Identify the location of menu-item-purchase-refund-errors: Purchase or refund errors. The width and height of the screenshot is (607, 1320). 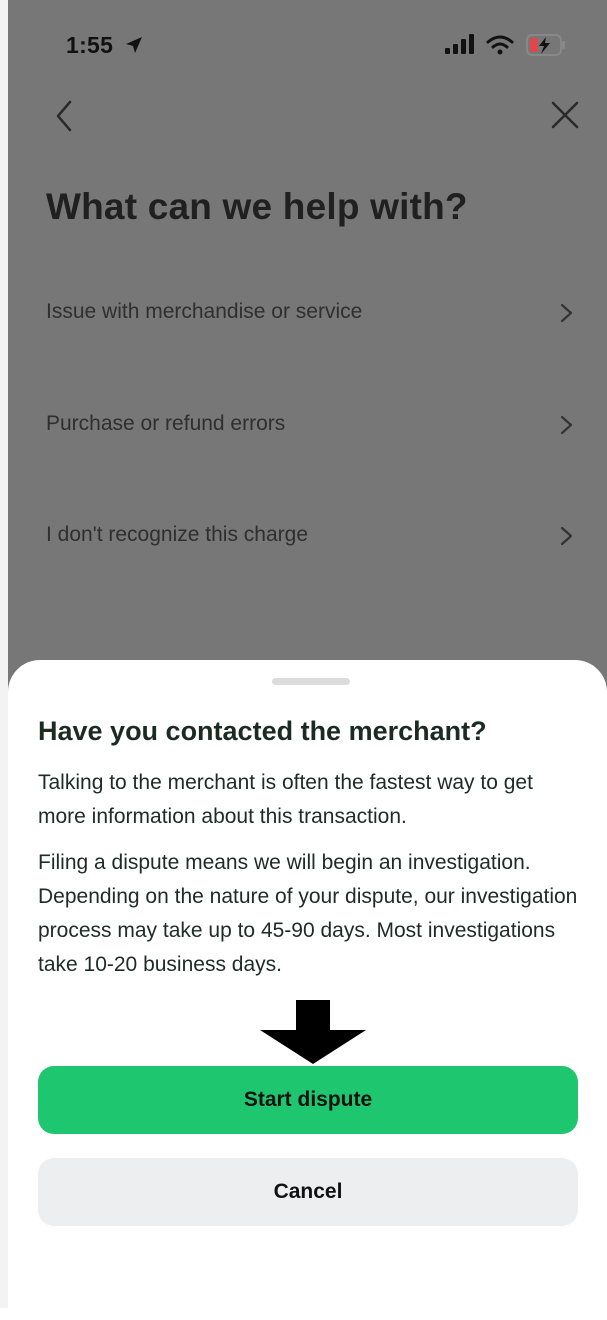
(313, 426).